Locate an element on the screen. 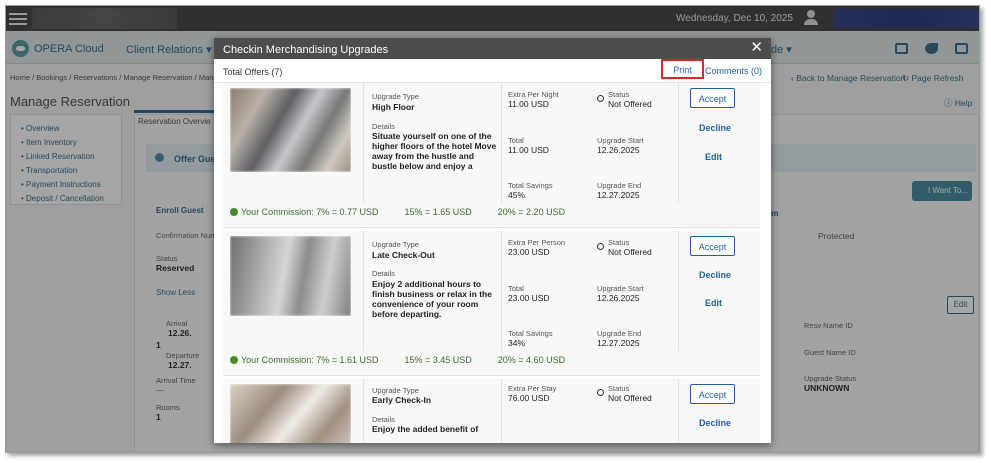 This screenshot has height=463, width=991. commission-7: Your Commission: 7% = 0.77 USD is located at coordinates (310, 212).